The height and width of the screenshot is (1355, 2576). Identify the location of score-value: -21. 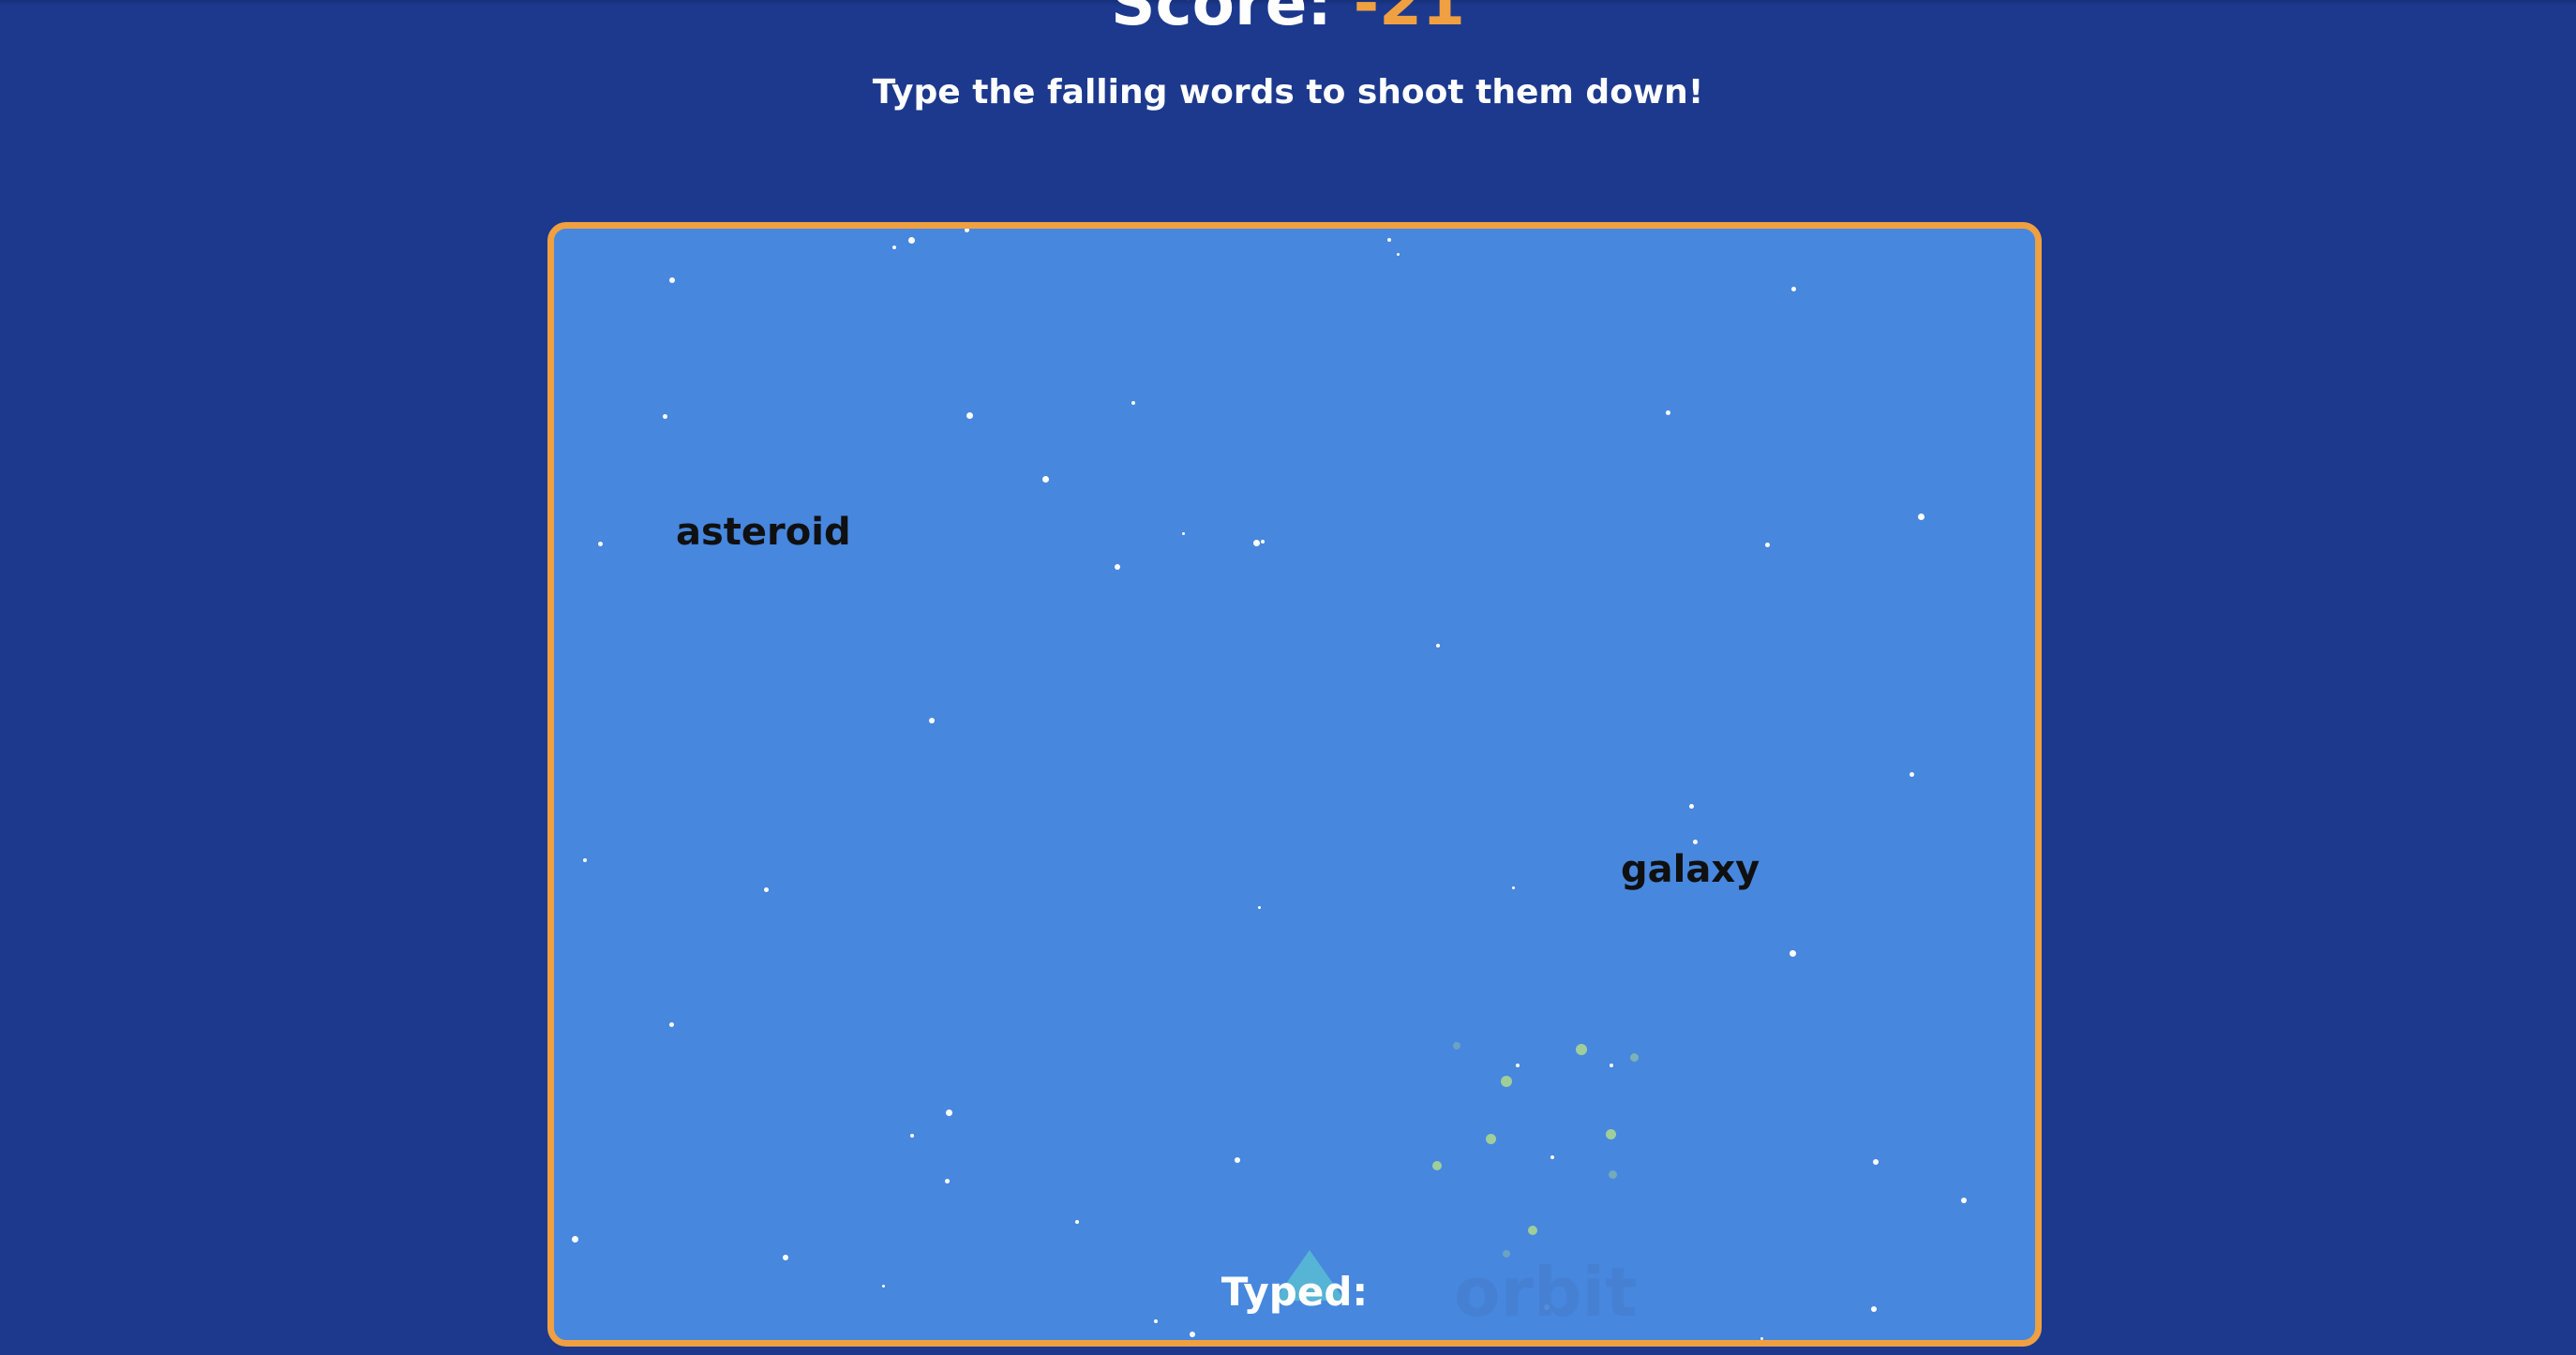
(1409, 19).